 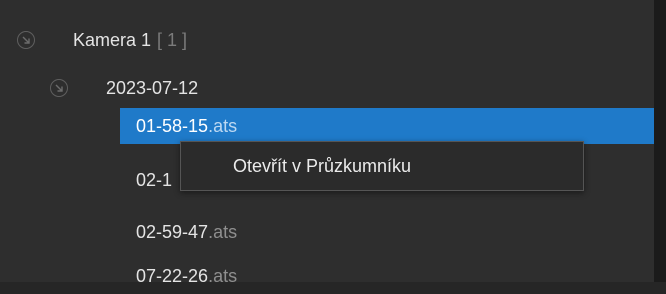 I want to click on camera-name: Kamera 1, so click(x=112, y=39).